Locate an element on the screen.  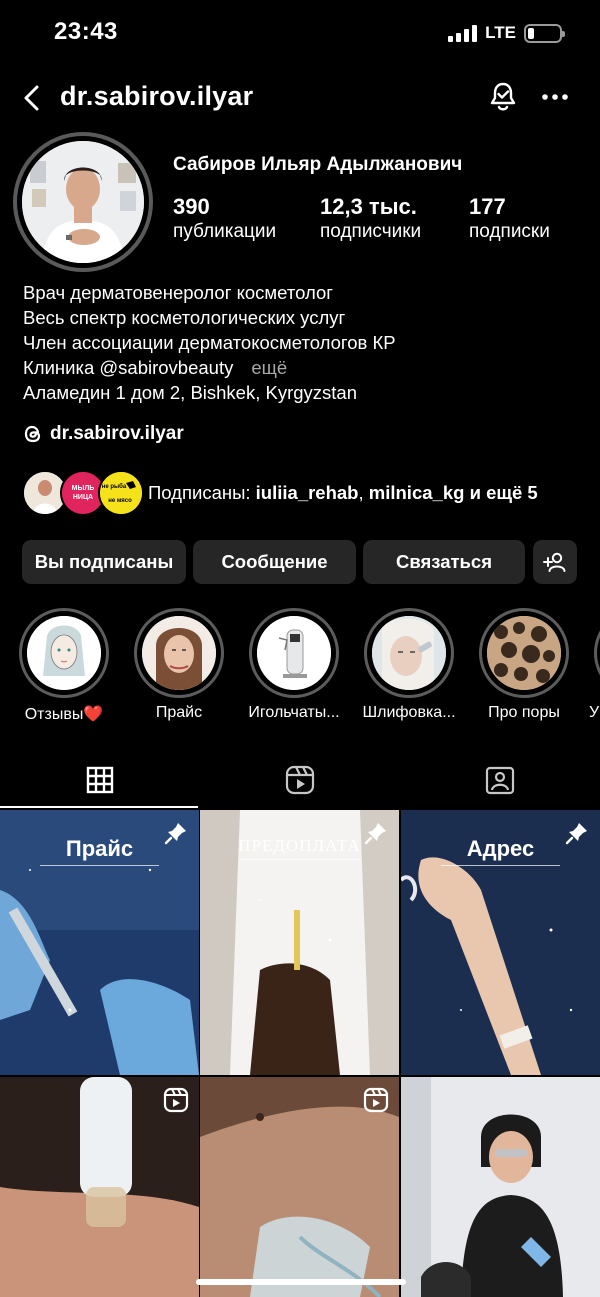
stat-followers-label: подписчики is located at coordinates (371, 231).